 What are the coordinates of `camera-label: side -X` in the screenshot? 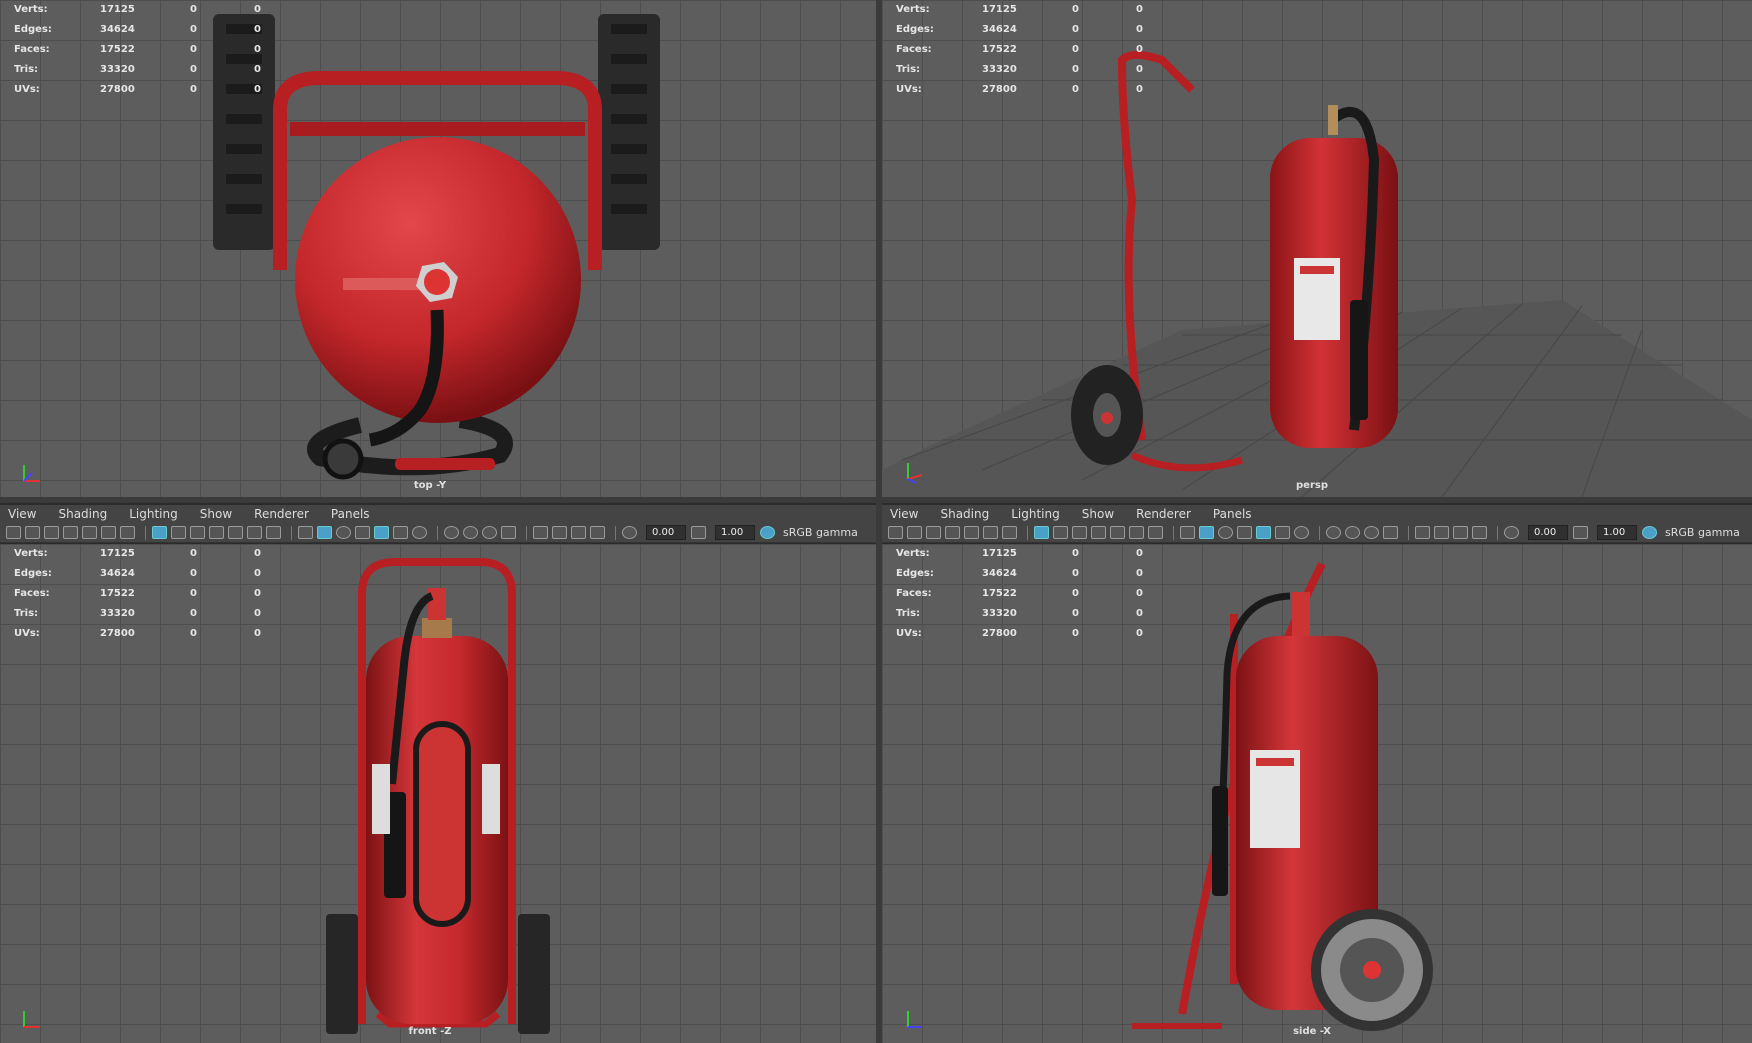 It's located at (1312, 1031).